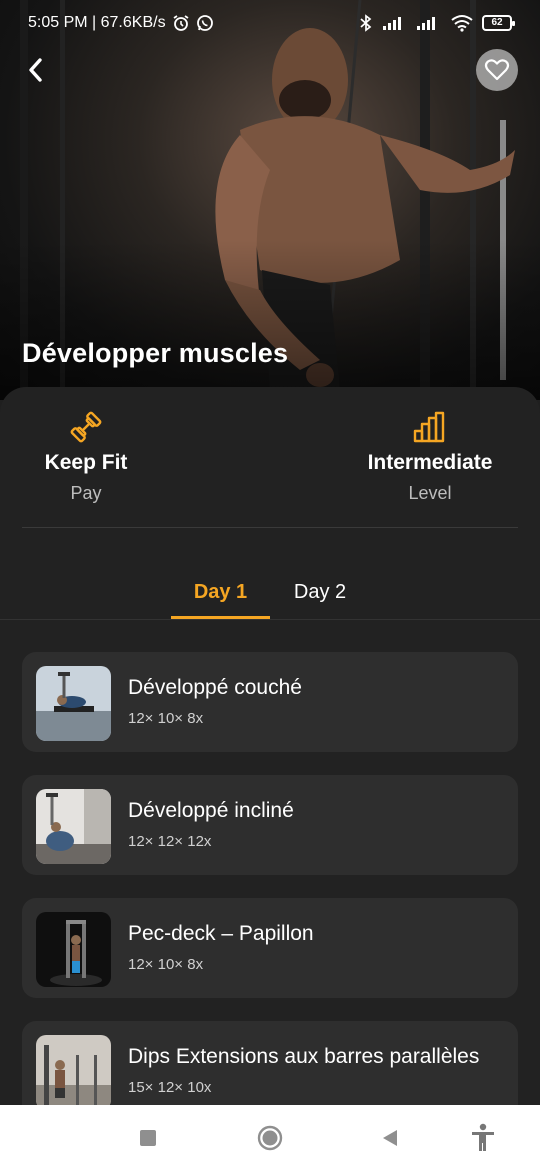 This screenshot has width=540, height=1170. I want to click on status-right: 62, so click(436, 23).